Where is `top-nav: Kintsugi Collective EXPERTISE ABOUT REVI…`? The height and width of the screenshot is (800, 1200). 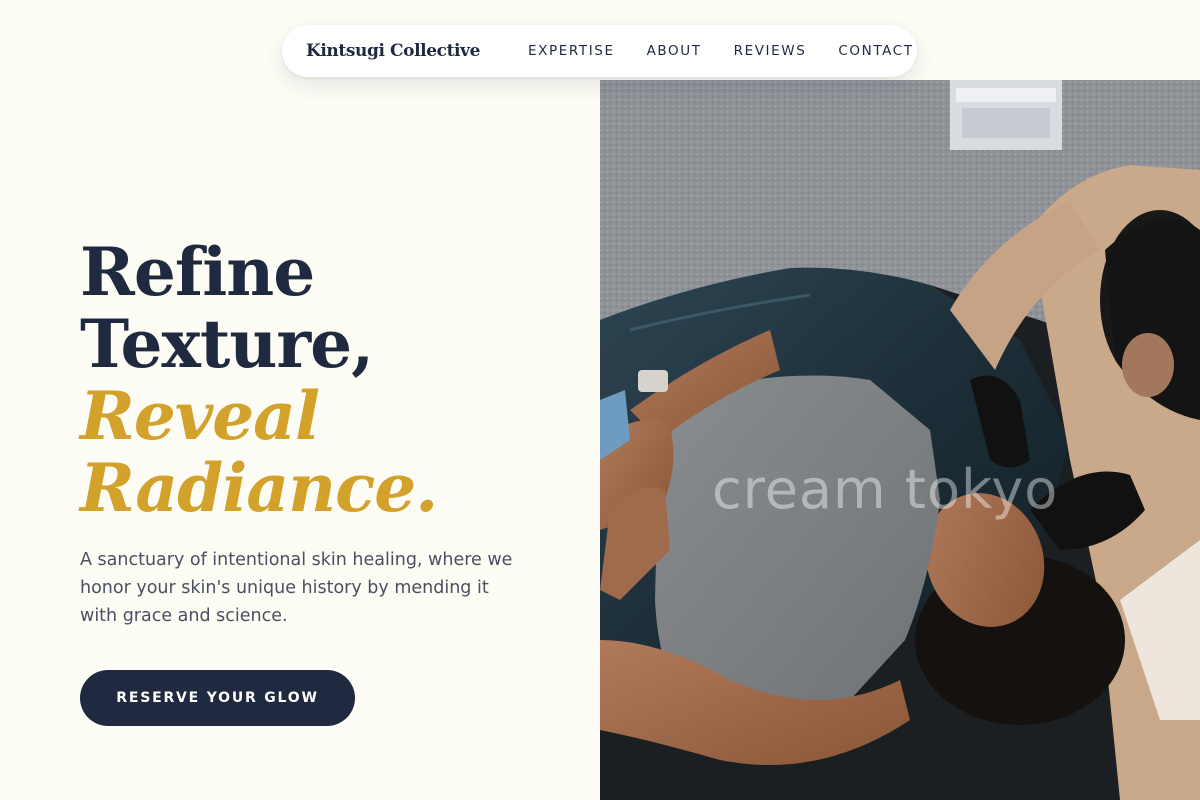
top-nav: Kintsugi Collective EXPERTISE ABOUT REVI… is located at coordinates (599, 51).